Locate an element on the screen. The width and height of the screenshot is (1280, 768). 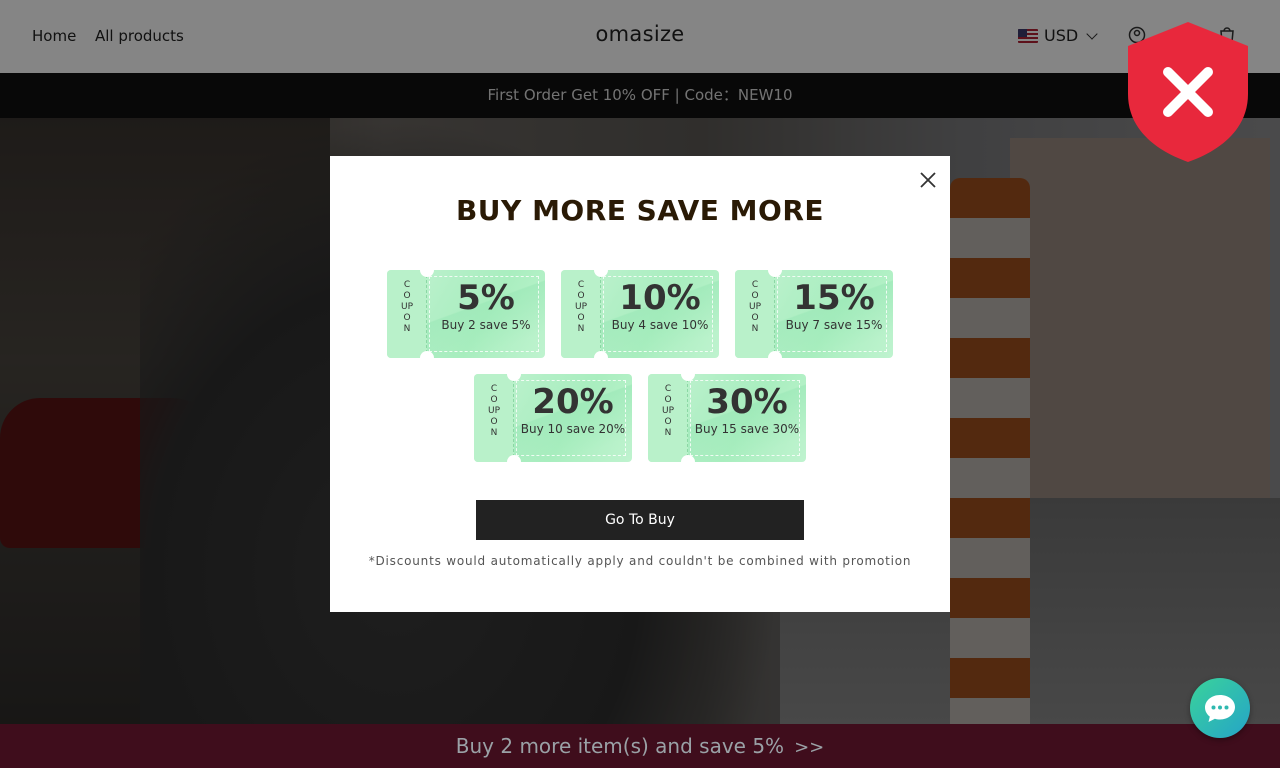
coupon-card: COUPON 20% Buy 10 save 20% is located at coordinates (553, 418).